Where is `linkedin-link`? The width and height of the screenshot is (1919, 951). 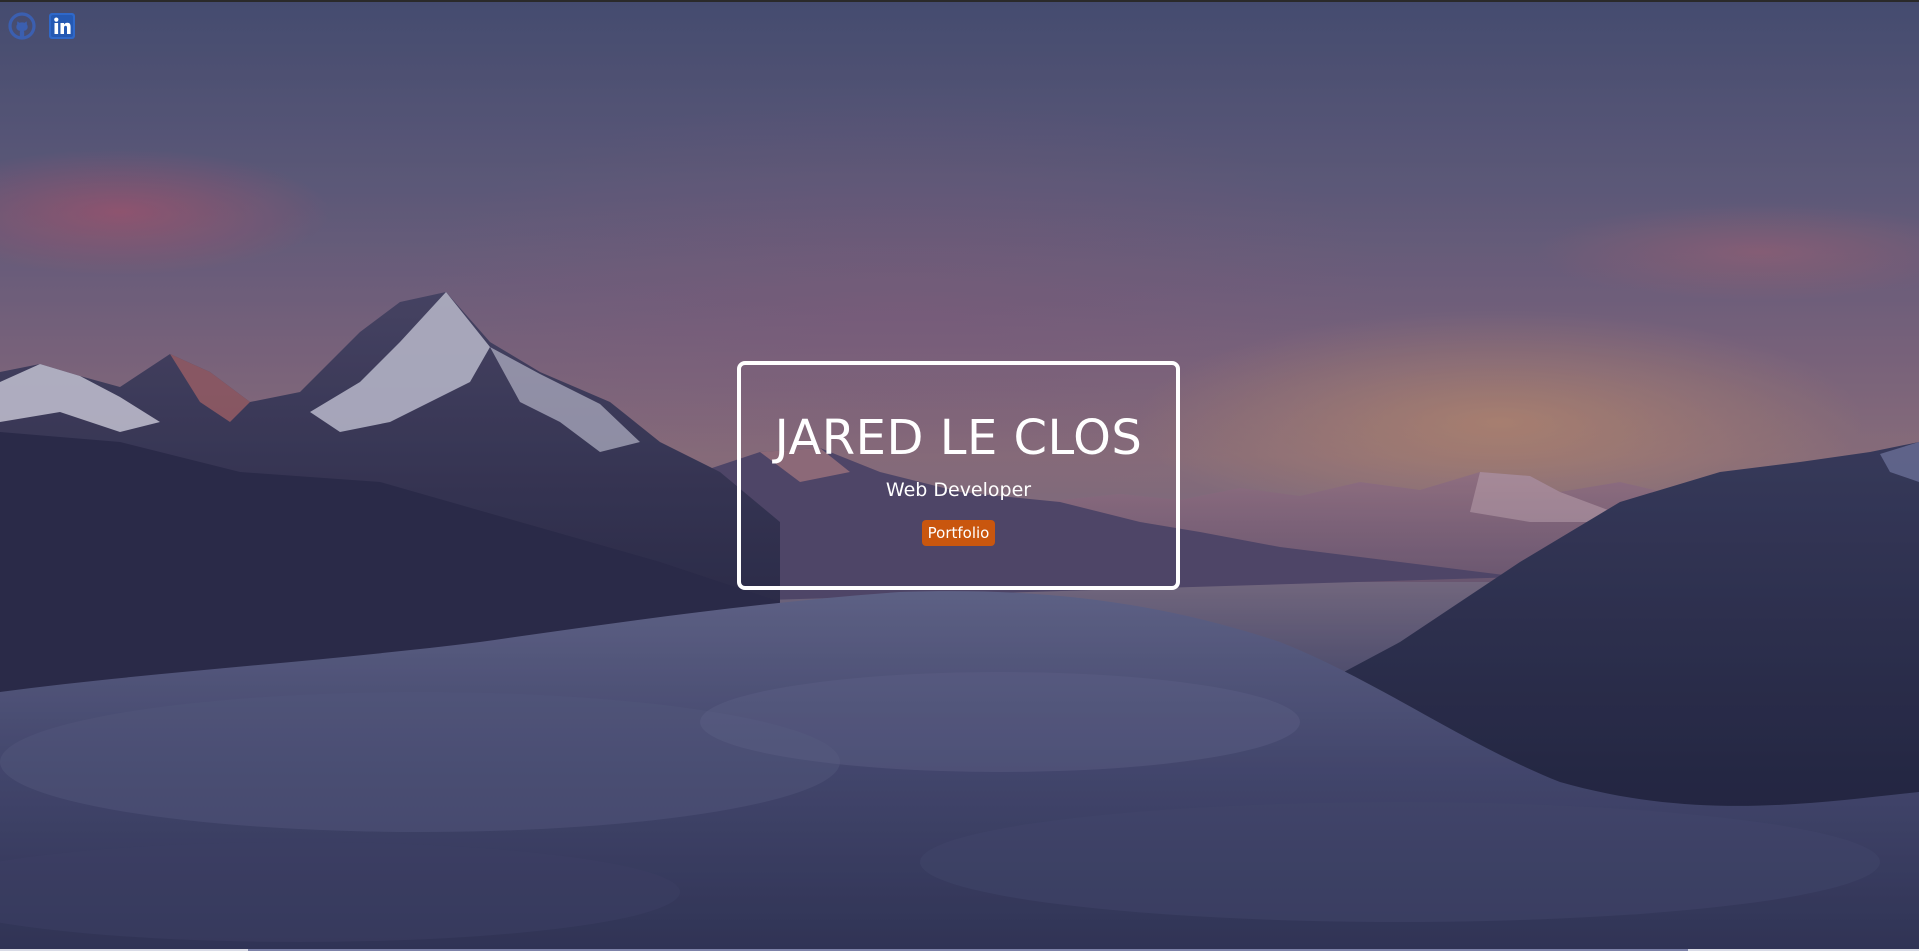
linkedin-link is located at coordinates (62, 26).